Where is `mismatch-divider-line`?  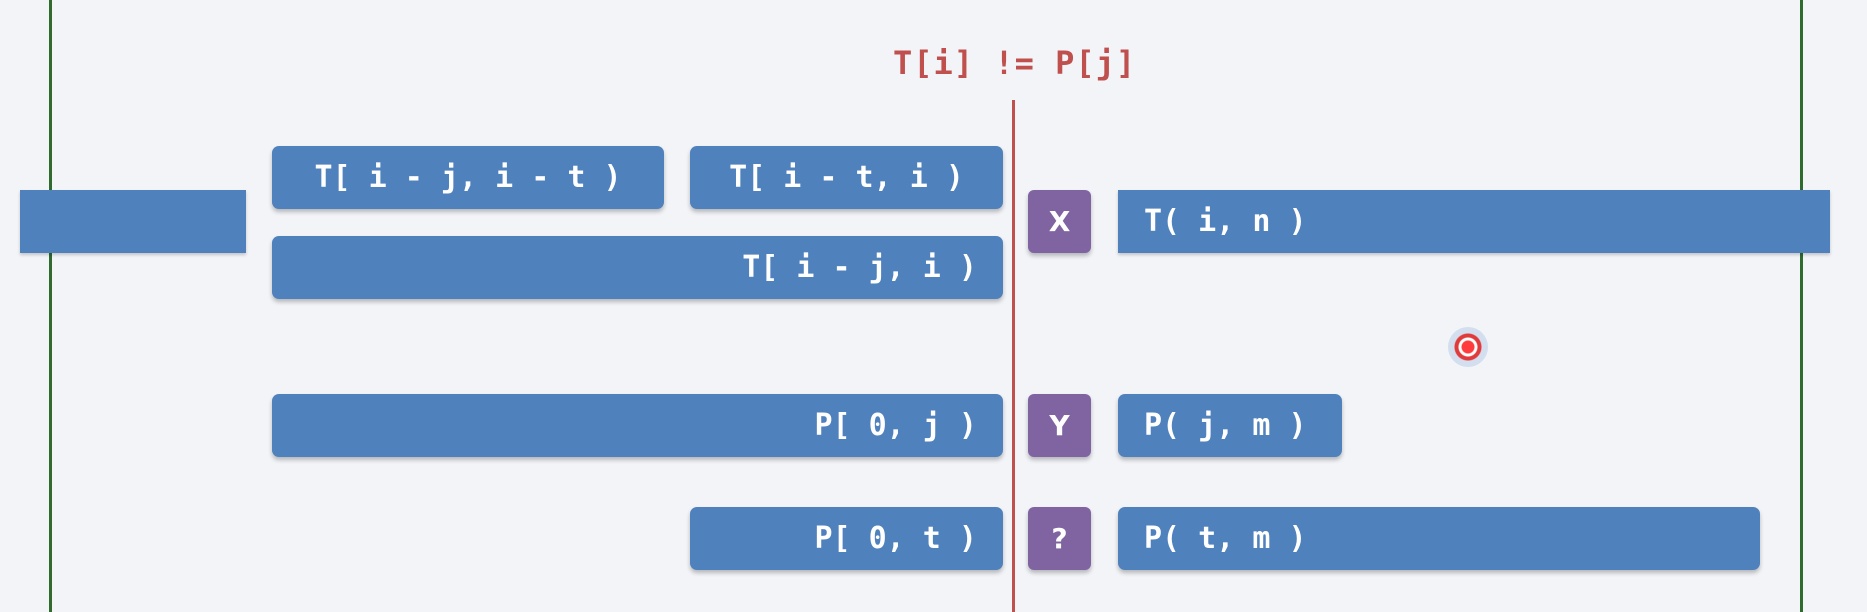 mismatch-divider-line is located at coordinates (1013, 356).